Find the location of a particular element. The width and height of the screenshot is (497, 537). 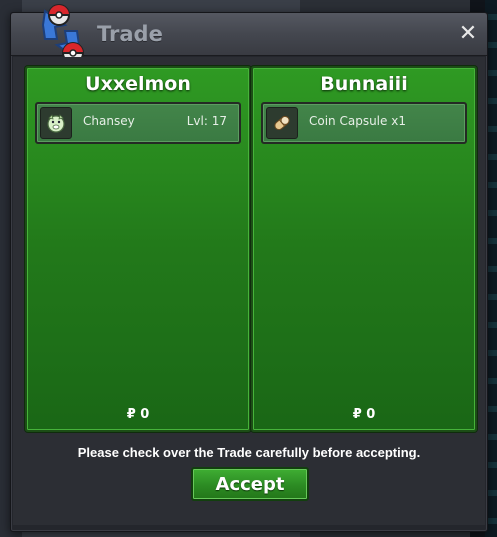

player-name: Bunnaiii is located at coordinates (364, 84).